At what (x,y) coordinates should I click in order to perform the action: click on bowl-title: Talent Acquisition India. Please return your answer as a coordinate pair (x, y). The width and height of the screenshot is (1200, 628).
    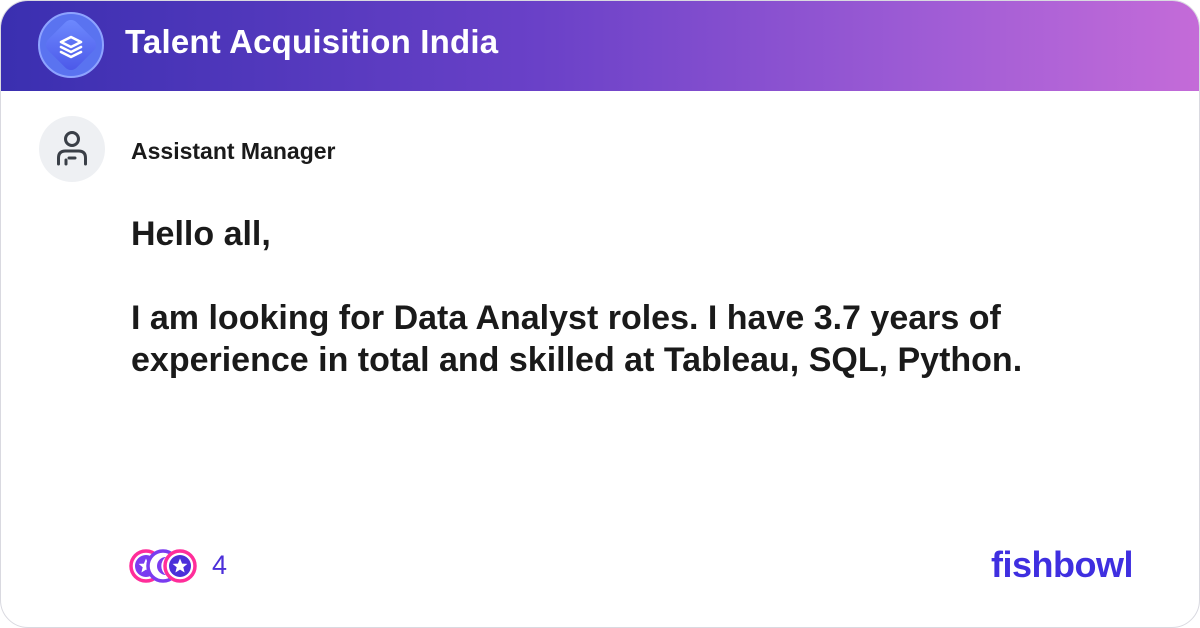
    Looking at the image, I should click on (311, 42).